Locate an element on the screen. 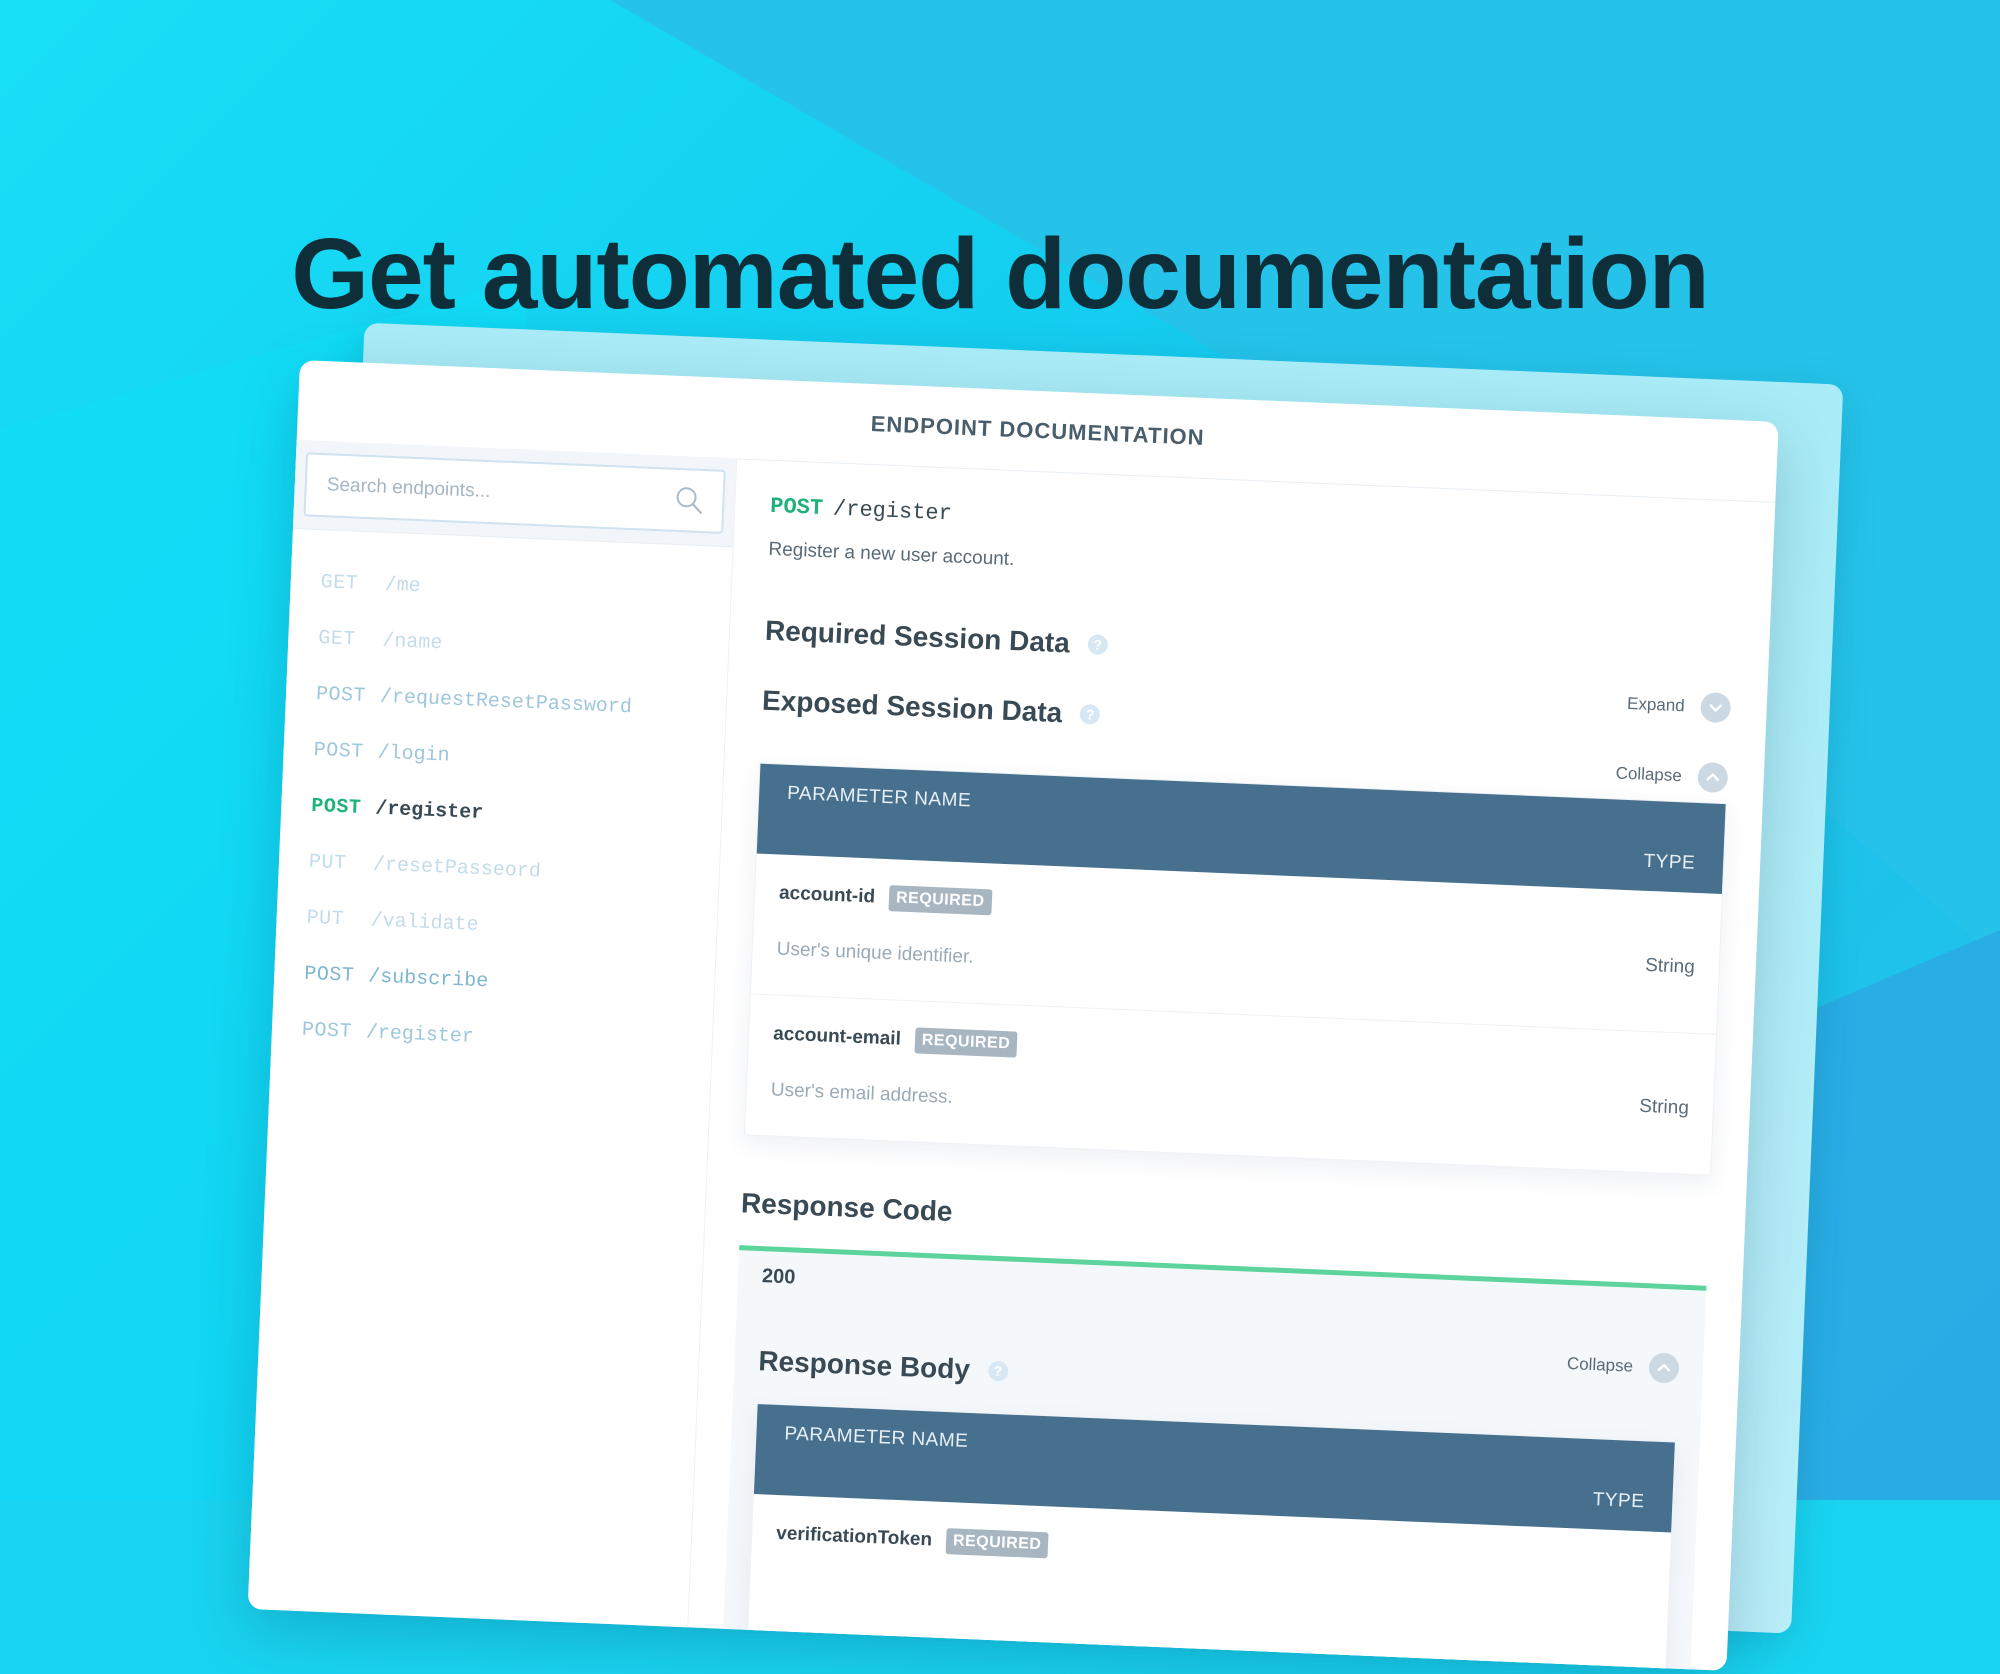 This screenshot has height=1674, width=2000. toggle-label: Expand is located at coordinates (1656, 704).